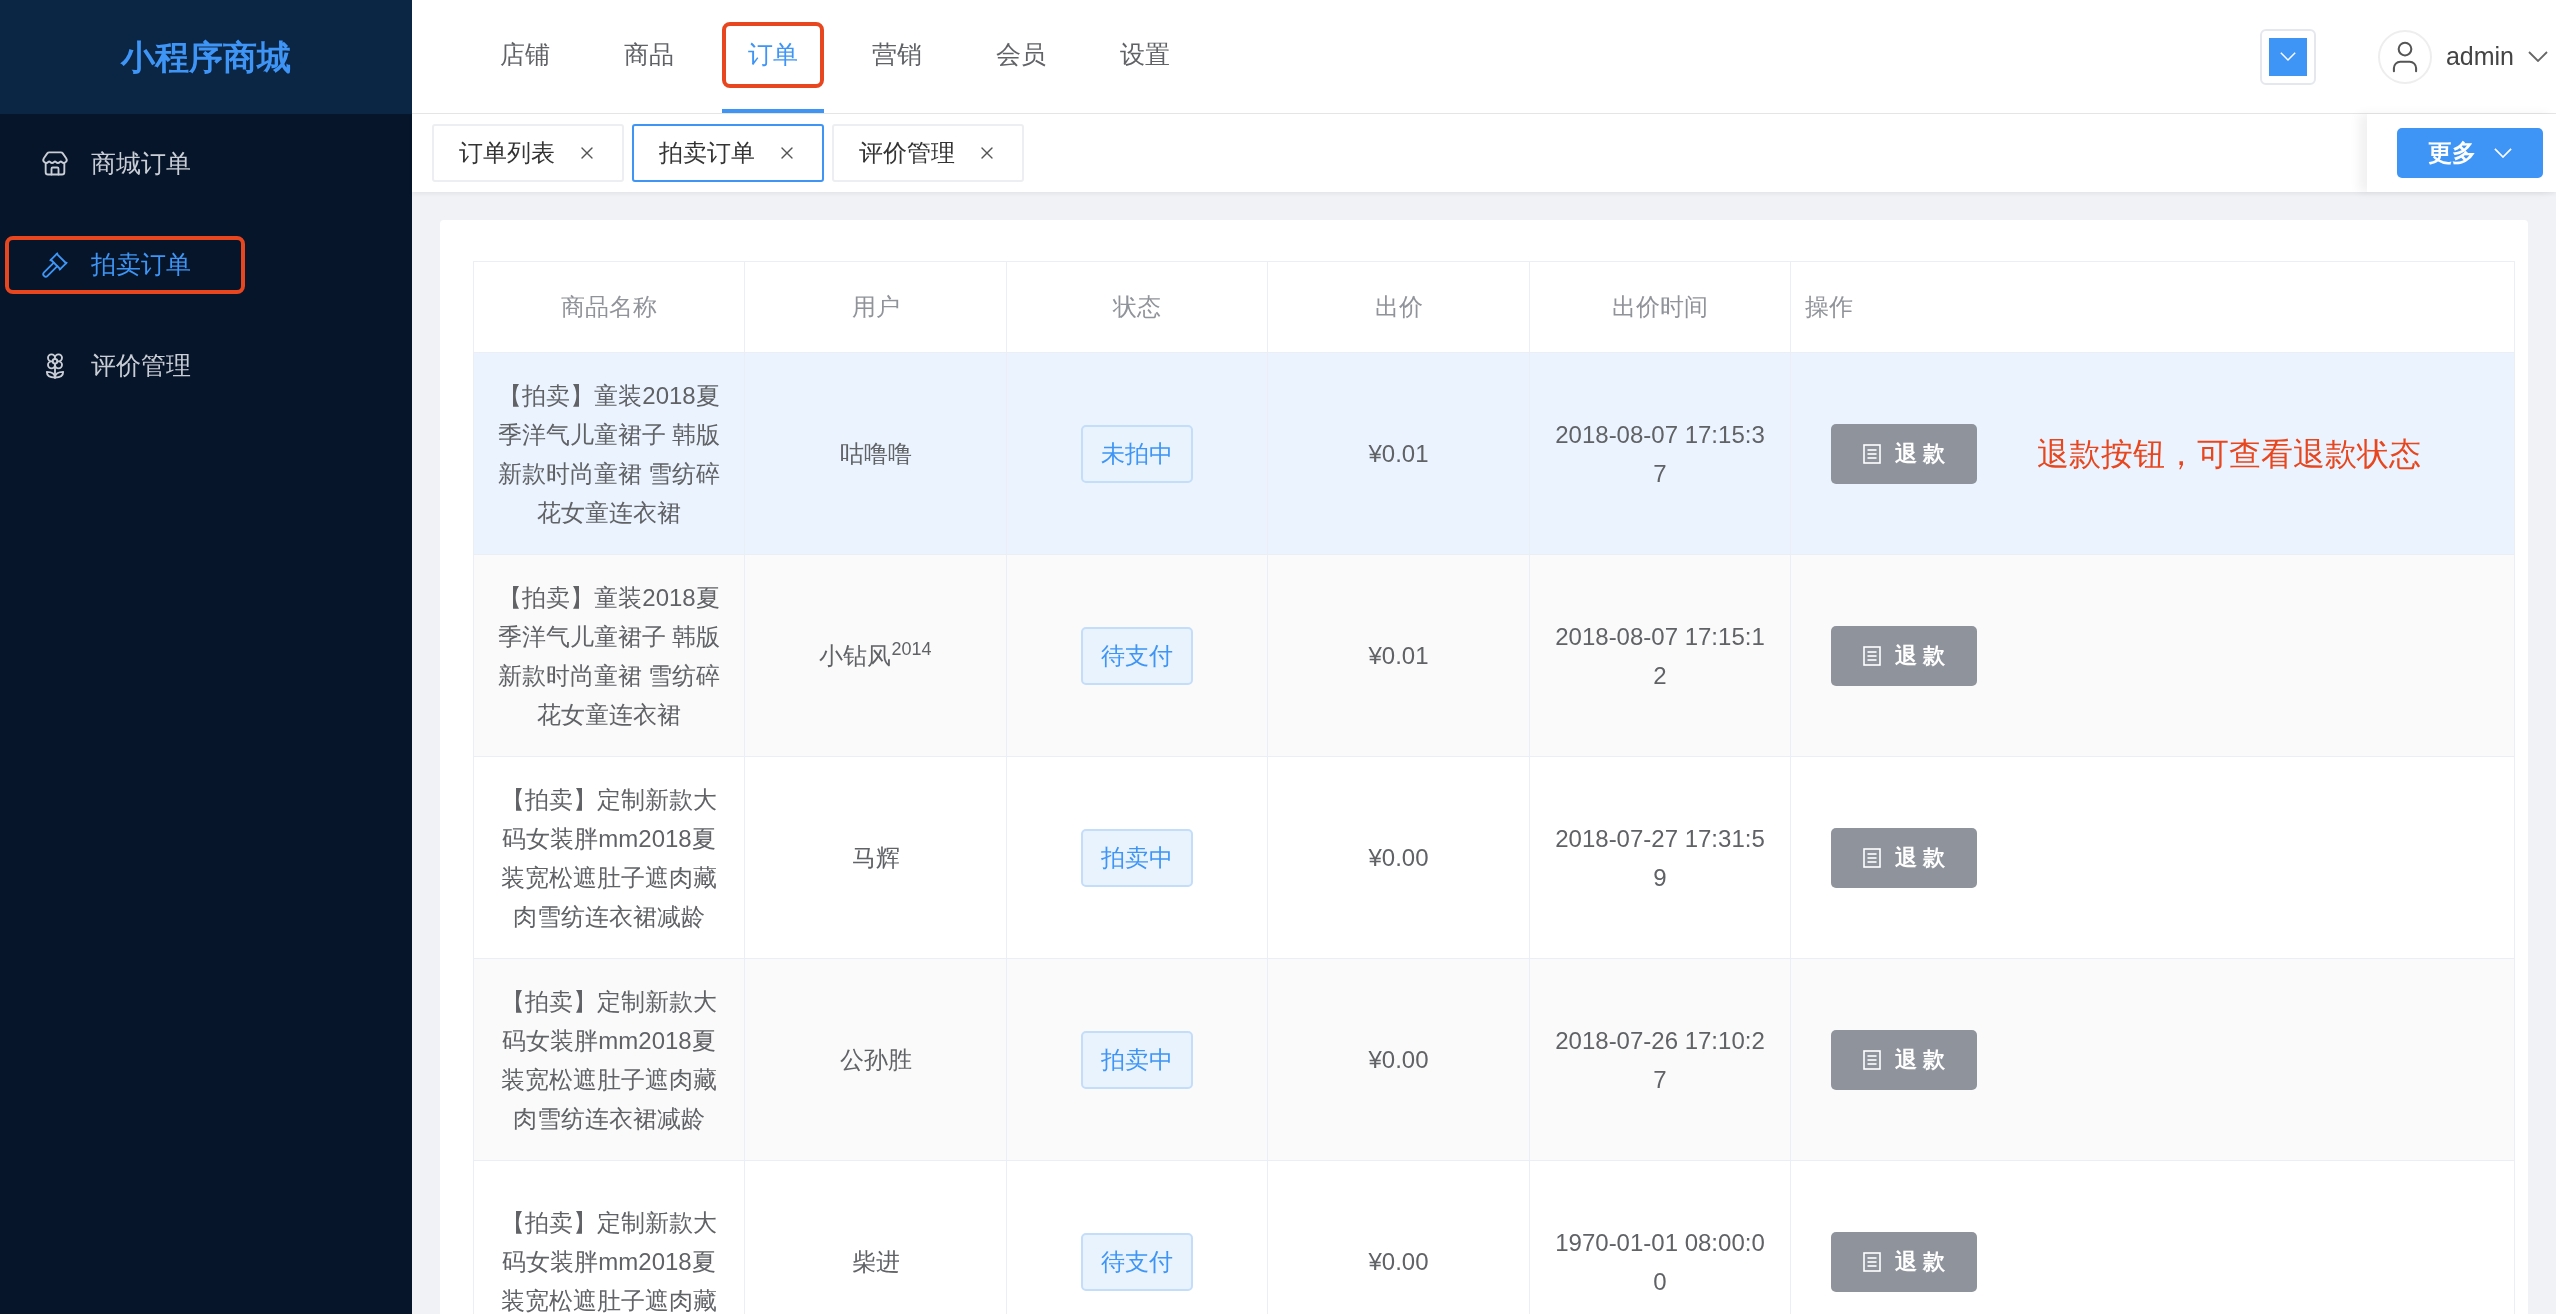  Describe the element at coordinates (125, 164) in the screenshot. I see `sidebar-item: 商城订单` at that location.